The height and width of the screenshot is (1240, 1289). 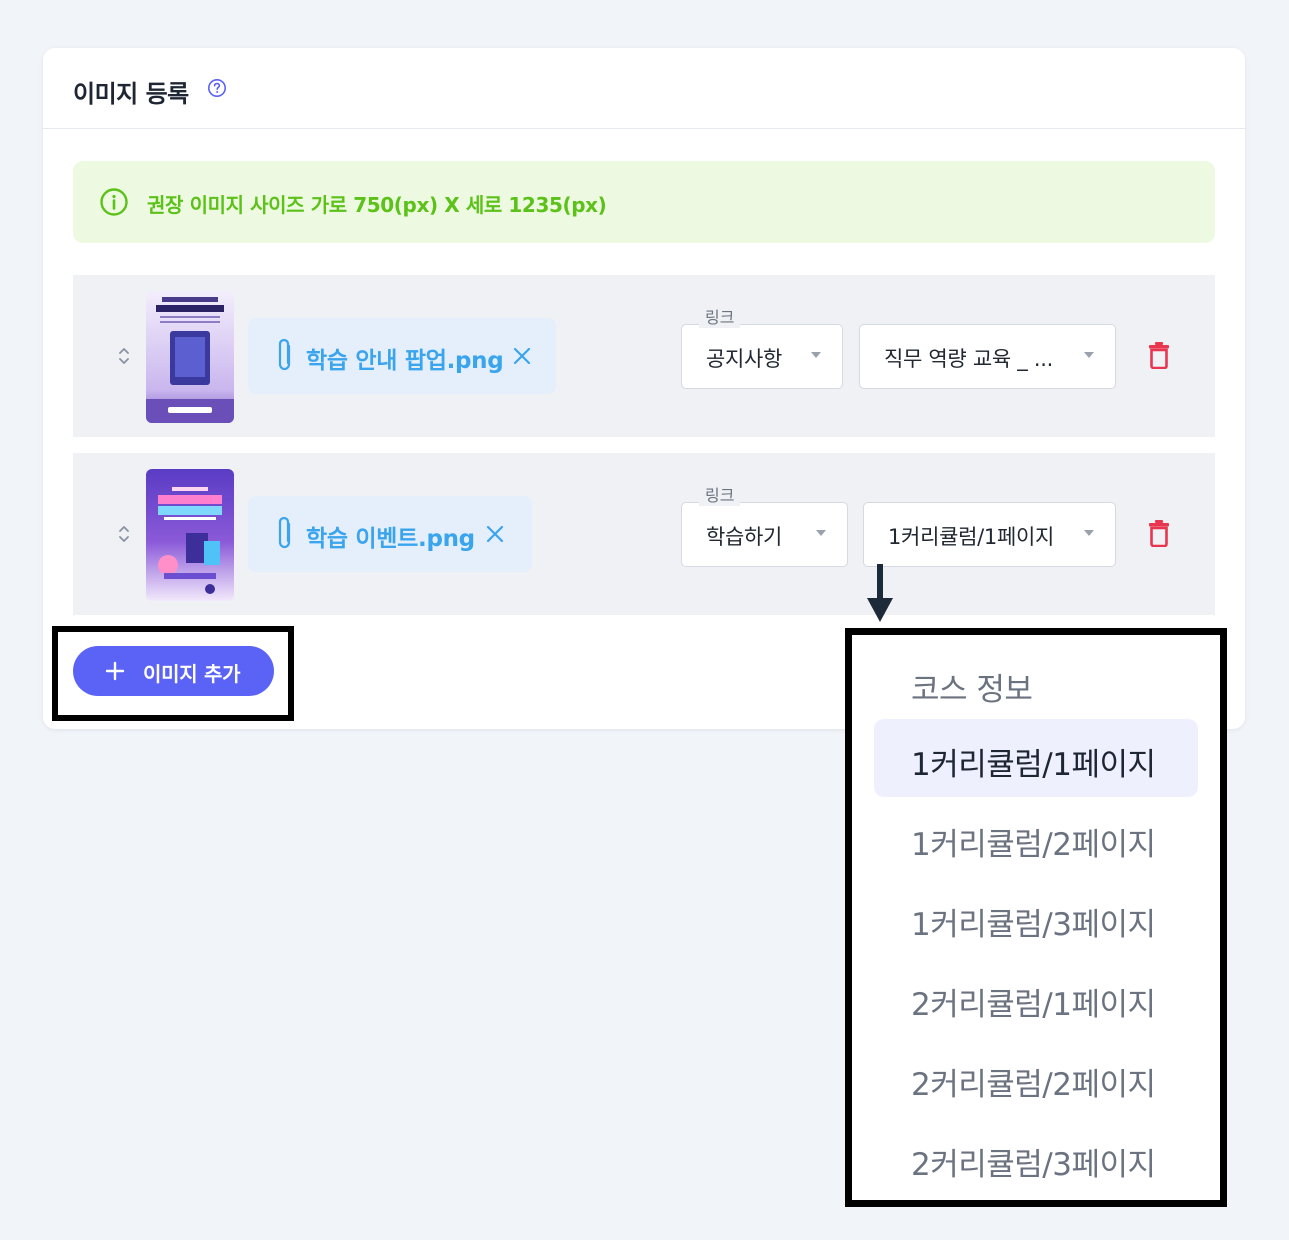 I want to click on dropdown-option: 2커리큘럼/1페이지, so click(x=1036, y=998).